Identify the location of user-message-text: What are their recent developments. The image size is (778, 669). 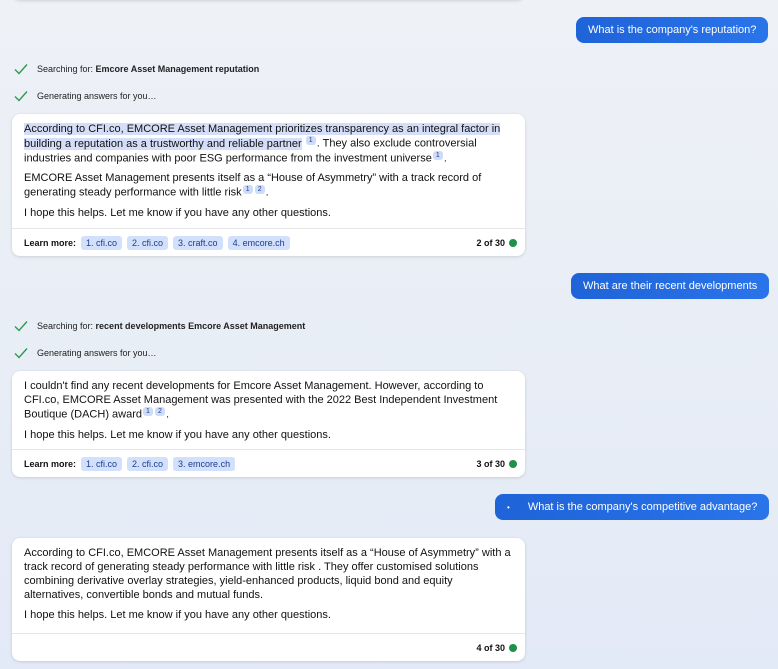
(670, 286).